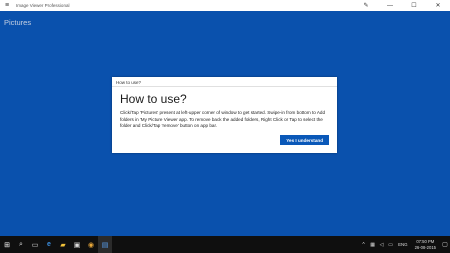 This screenshot has height=253, width=450. I want to click on image-viewer-app-icon: ▤, so click(105, 244).